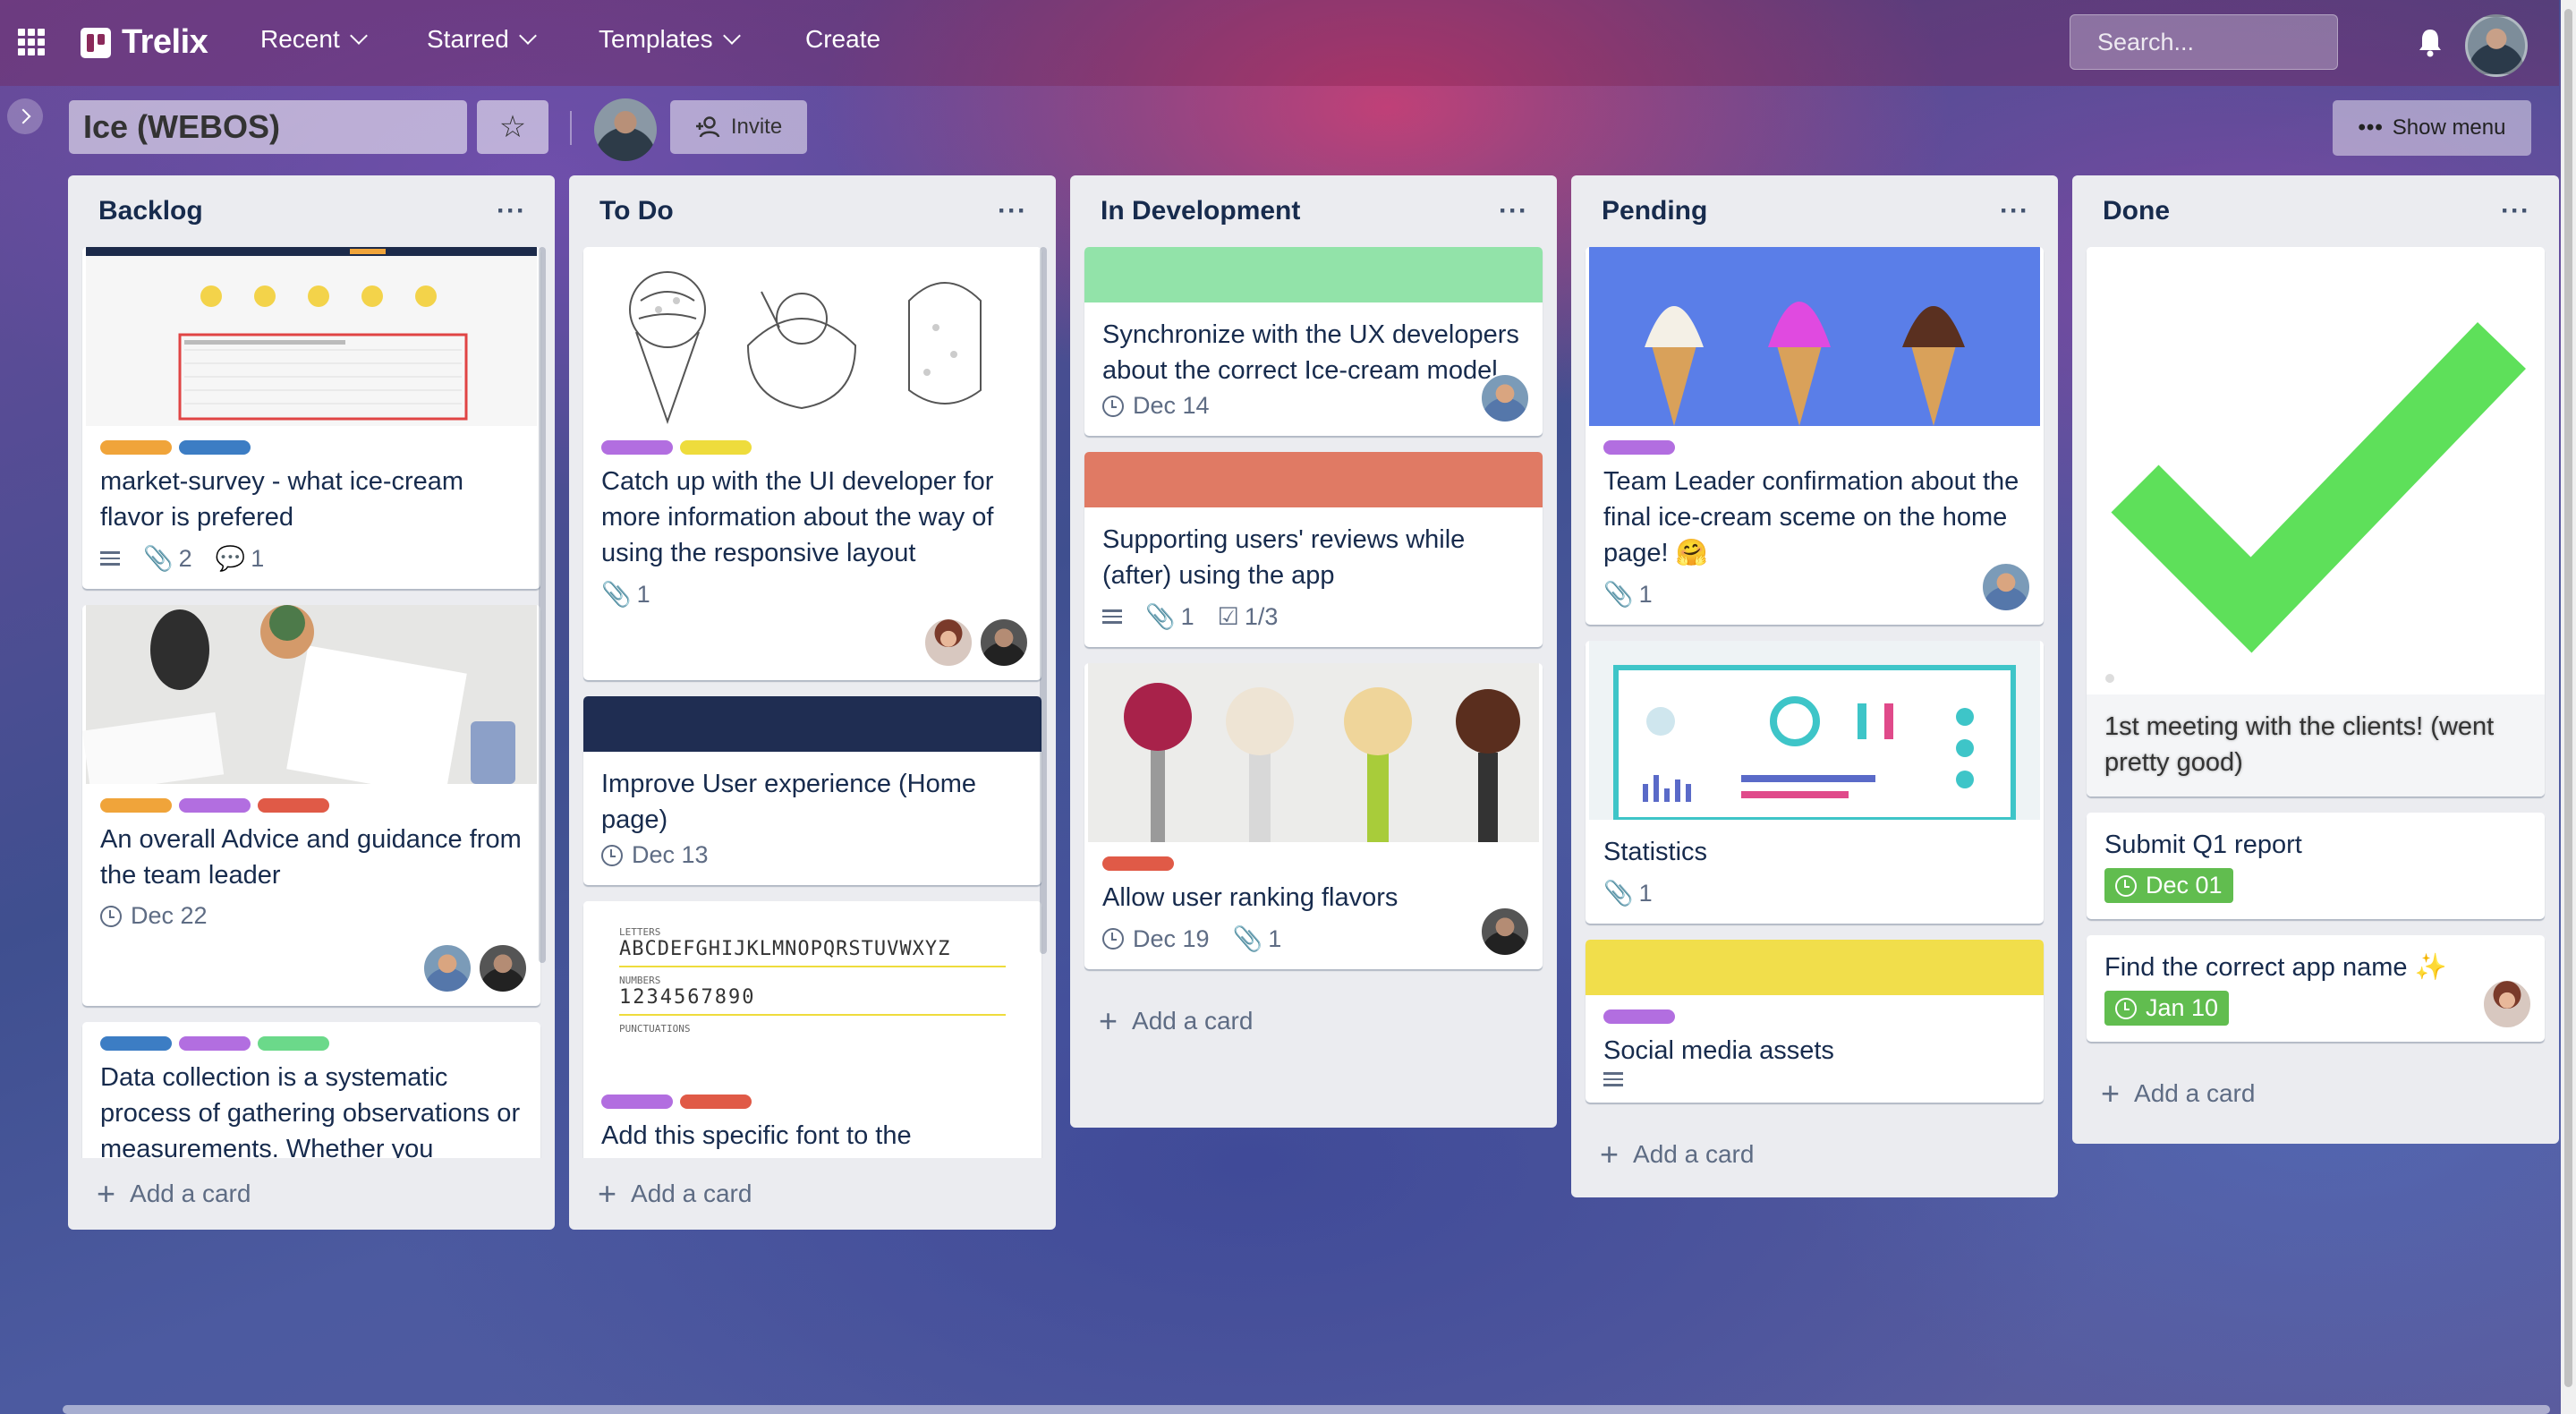  Describe the element at coordinates (1200, 211) in the screenshot. I see `list-title: In Development` at that location.